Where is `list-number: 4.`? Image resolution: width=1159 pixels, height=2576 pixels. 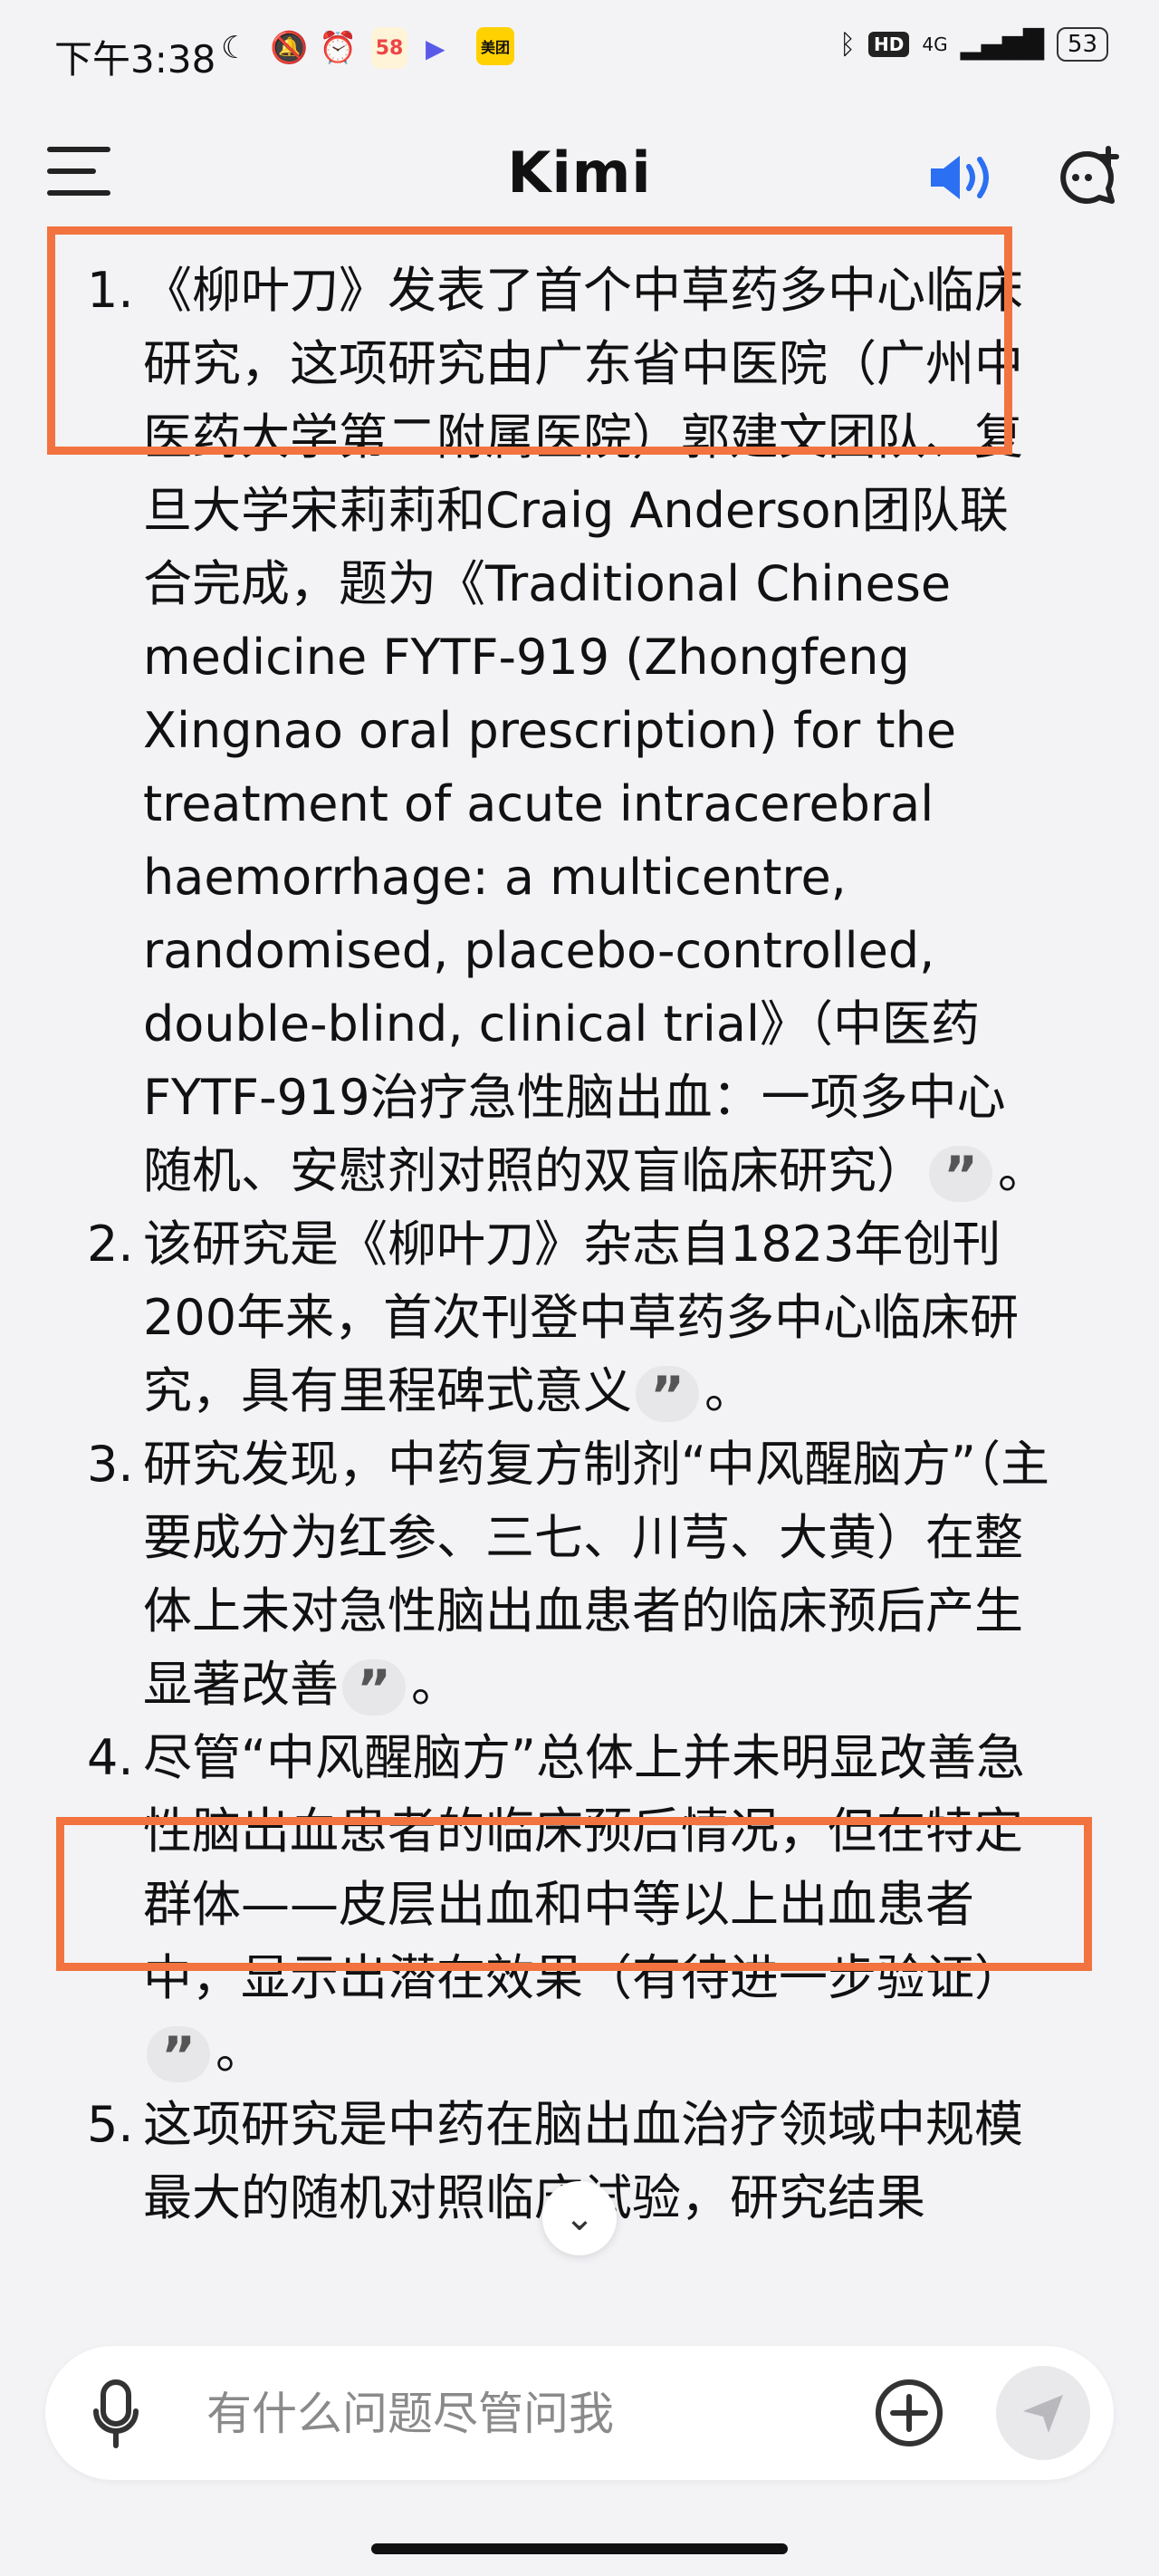
list-number: 4. is located at coordinates (110, 1757).